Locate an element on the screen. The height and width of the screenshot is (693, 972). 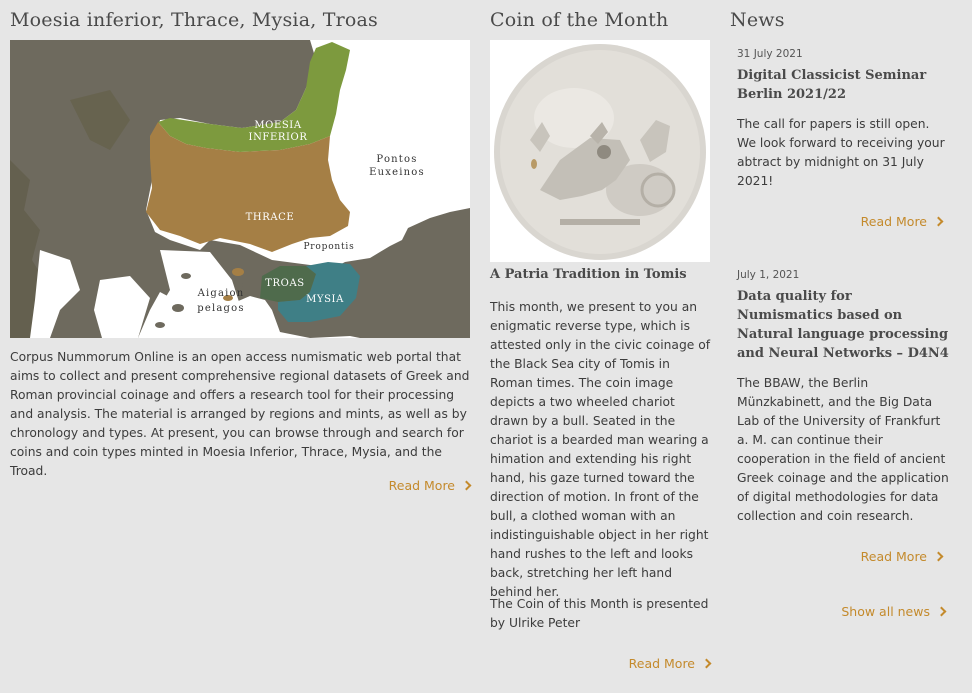
map-label-aigaion-2: pelagos is located at coordinates (220, 308).